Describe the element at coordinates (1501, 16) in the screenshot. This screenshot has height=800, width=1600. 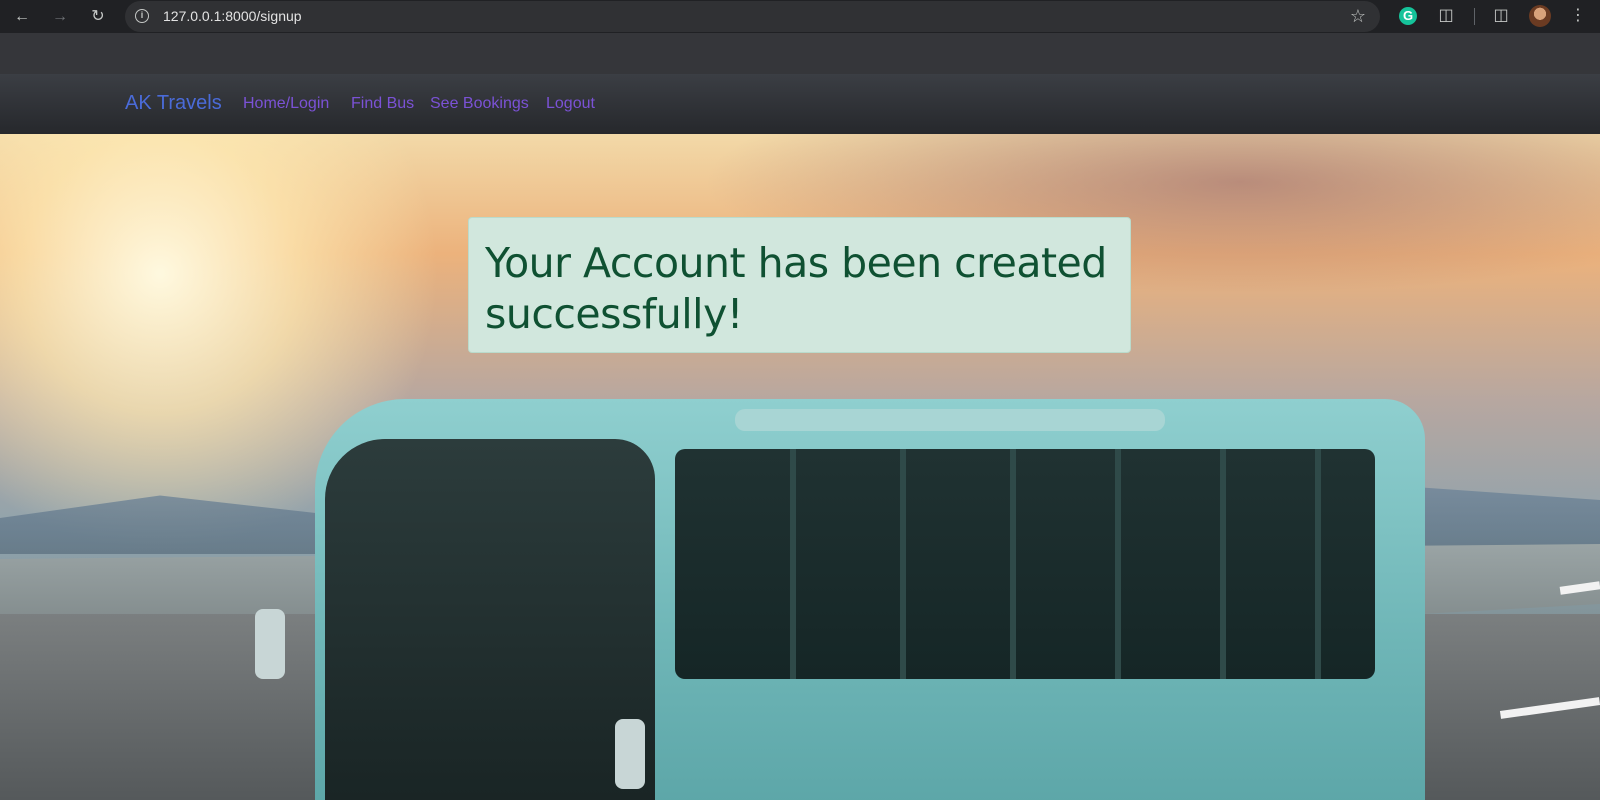
I see `side-panel-icon: ◫` at that location.